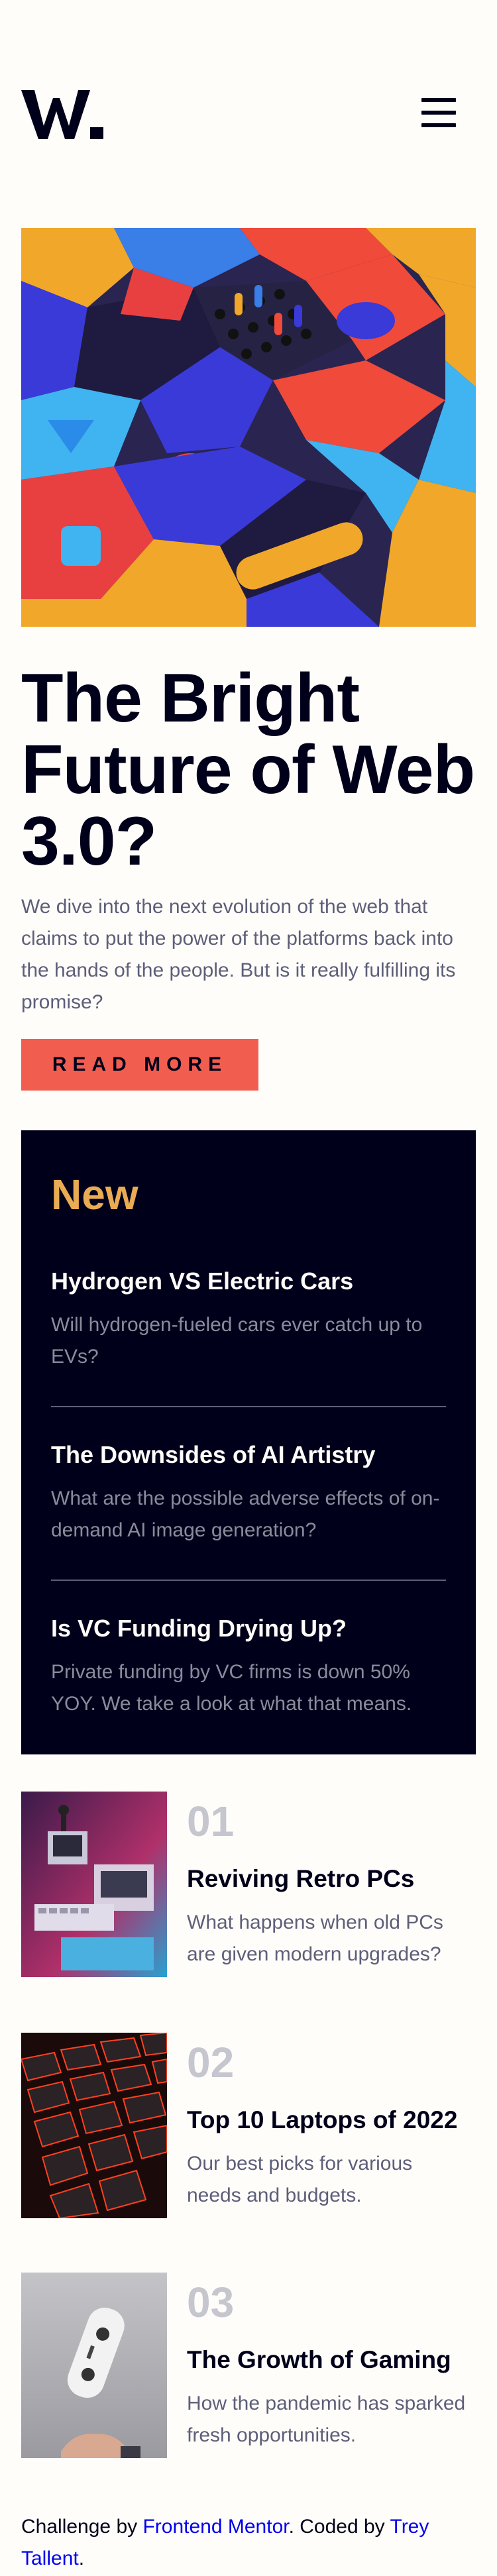 The width and height of the screenshot is (497, 2576). What do you see at coordinates (64, 114) in the screenshot?
I see `logo` at bounding box center [64, 114].